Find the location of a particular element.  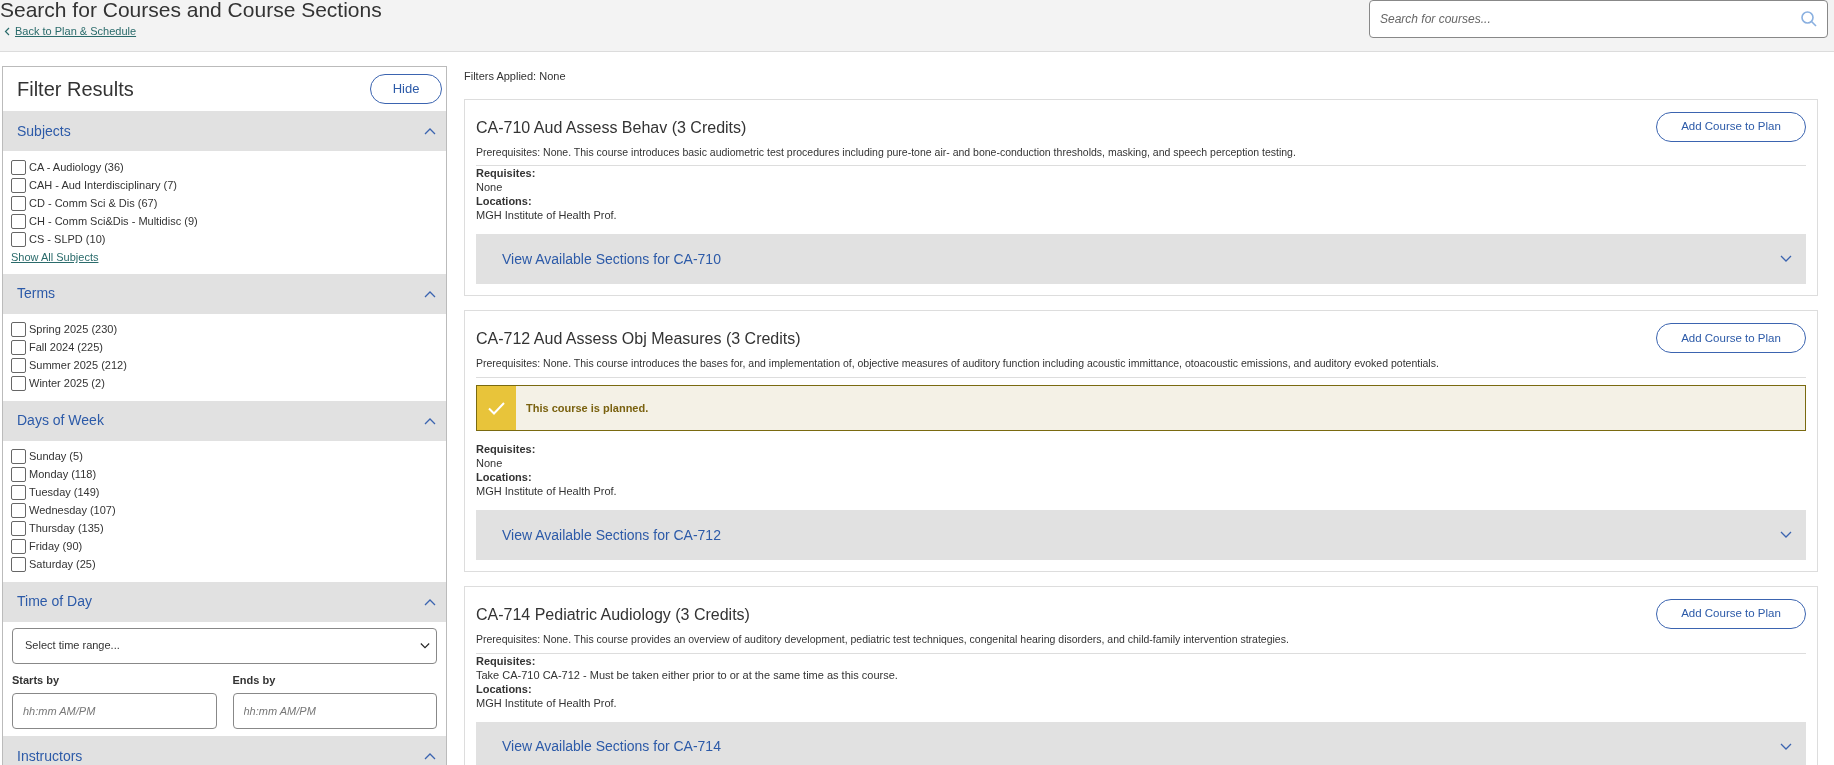

view-sections-bar: View Available Sections for CA-714 is located at coordinates (1141, 743).